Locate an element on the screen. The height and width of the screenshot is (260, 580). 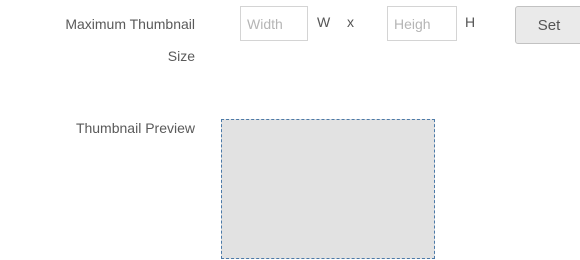
set-button: Set is located at coordinates (547, 25).